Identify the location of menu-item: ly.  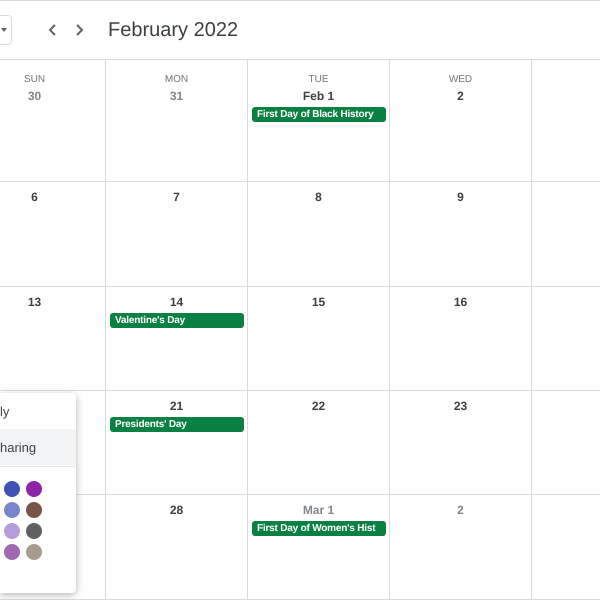
(38, 411).